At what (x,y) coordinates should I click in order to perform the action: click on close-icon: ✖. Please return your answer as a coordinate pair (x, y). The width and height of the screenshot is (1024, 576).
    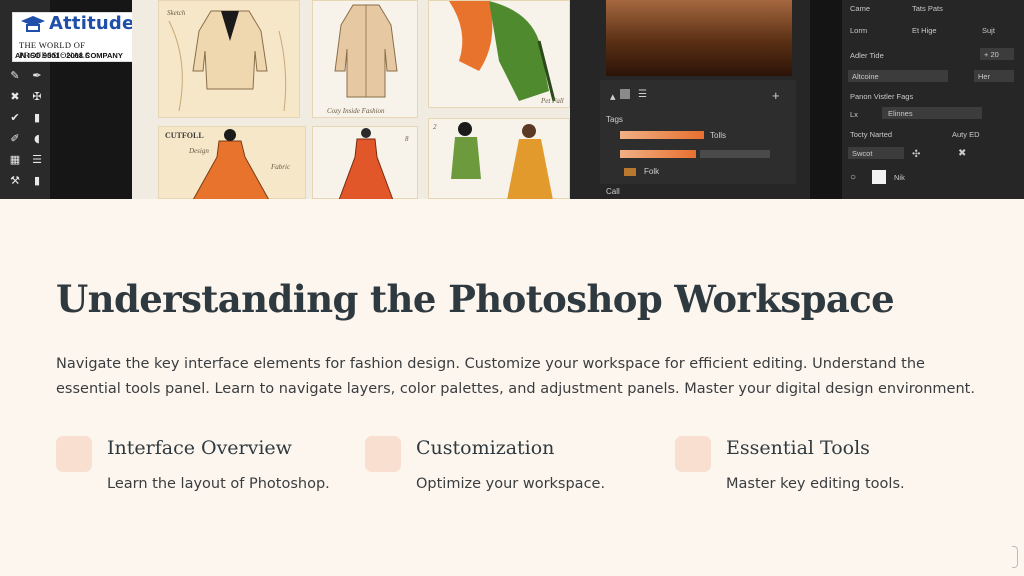
    Looking at the image, I should click on (962, 153).